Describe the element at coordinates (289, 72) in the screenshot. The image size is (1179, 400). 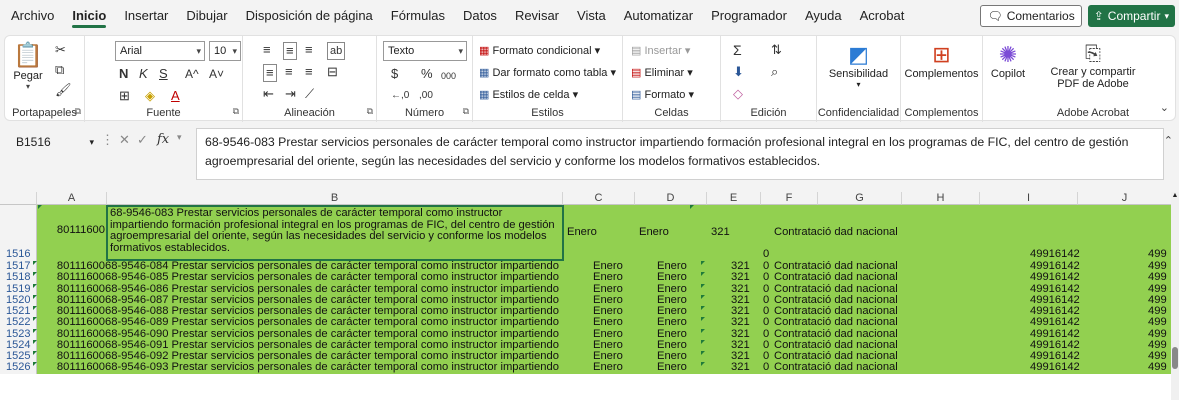
I see `align-center-icon: ≡` at that location.